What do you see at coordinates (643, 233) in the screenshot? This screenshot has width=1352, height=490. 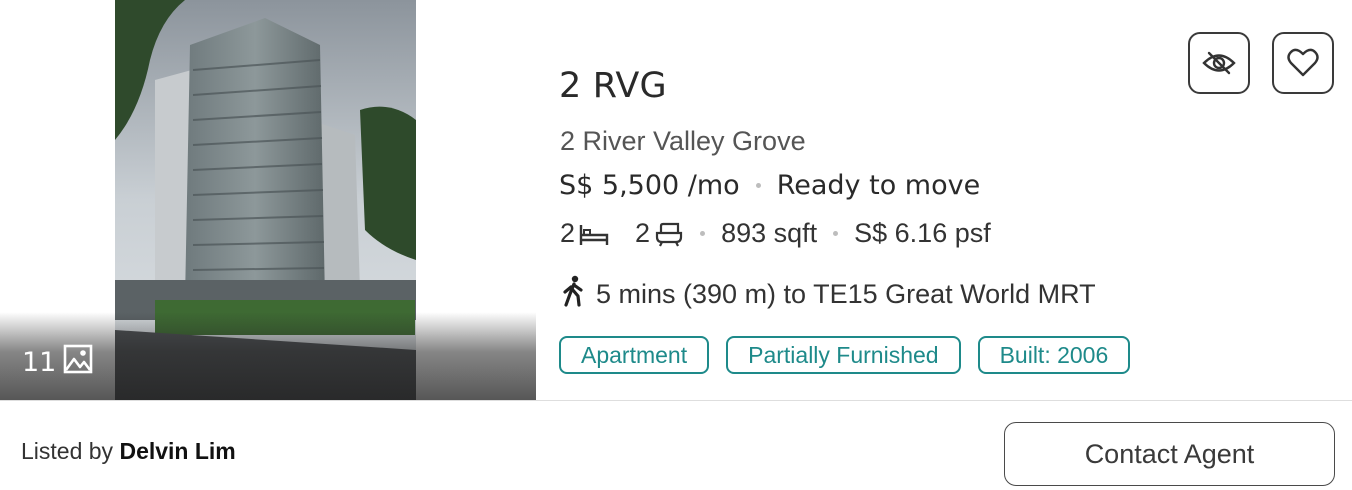 I see `bath-count: 2` at bounding box center [643, 233].